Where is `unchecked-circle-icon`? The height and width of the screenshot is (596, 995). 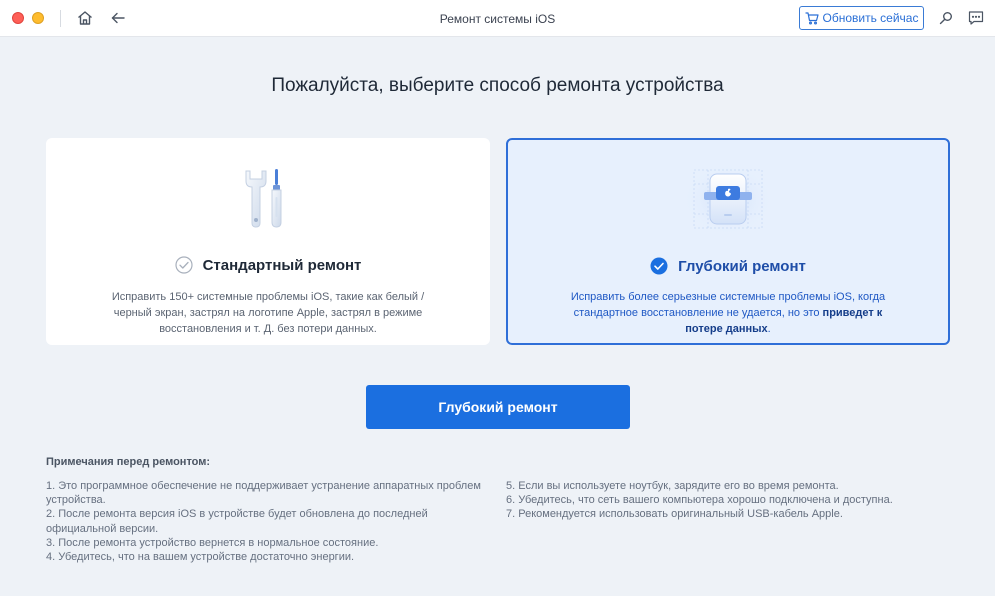 unchecked-circle-icon is located at coordinates (183, 265).